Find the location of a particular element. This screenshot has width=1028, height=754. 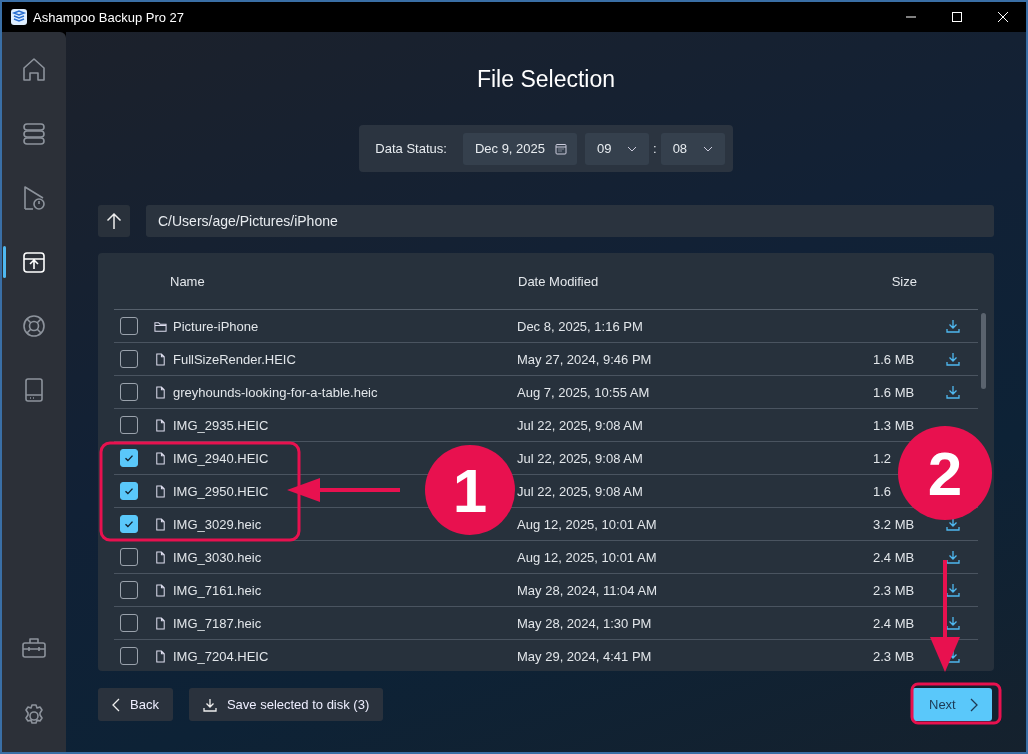

app-logo-icon is located at coordinates (19, 17).